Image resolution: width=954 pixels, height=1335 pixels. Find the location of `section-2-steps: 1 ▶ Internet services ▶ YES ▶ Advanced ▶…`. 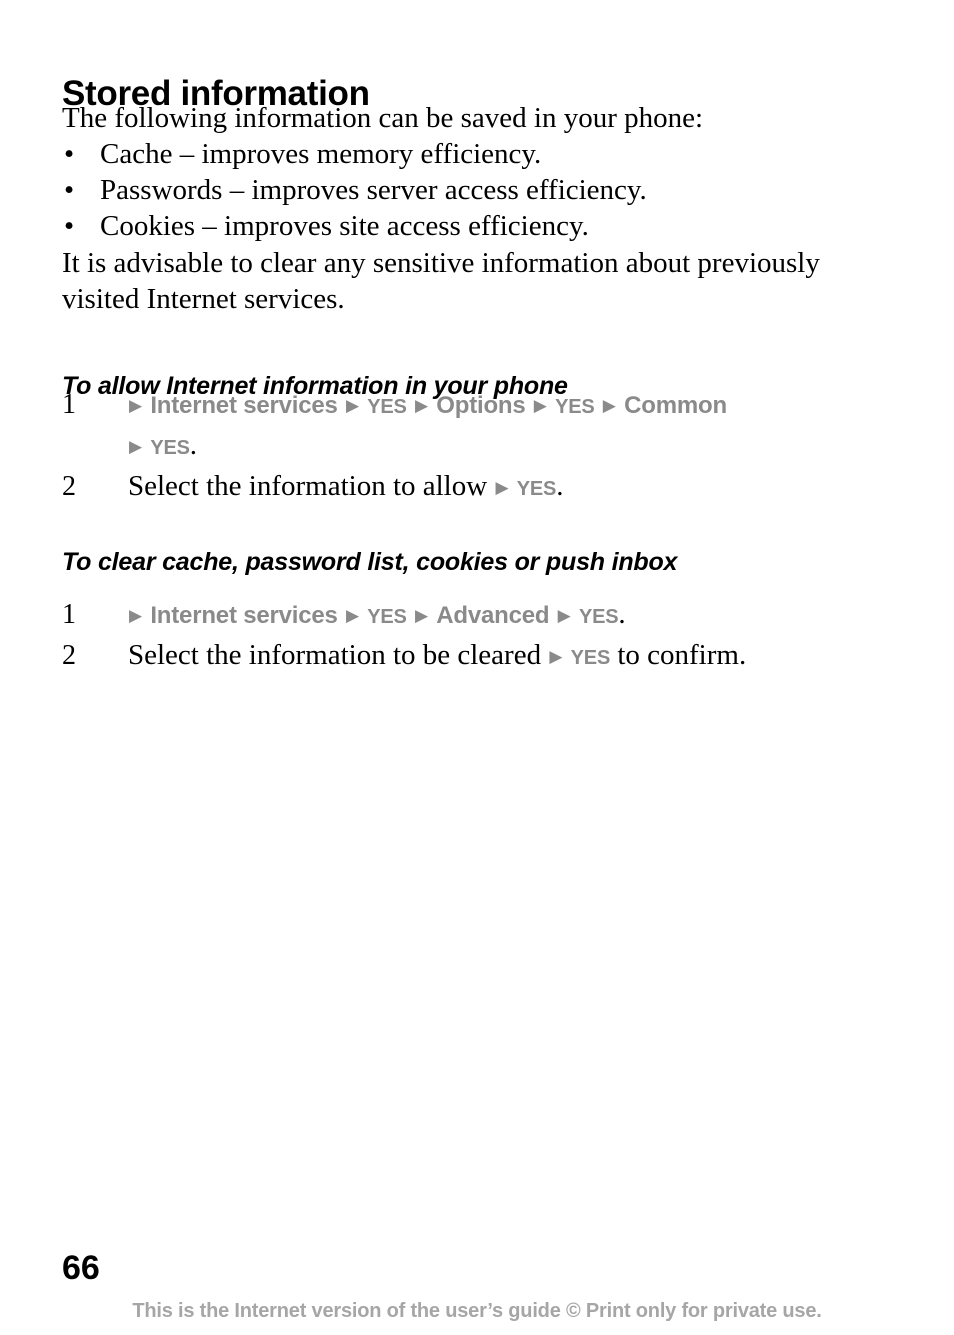

section-2-steps: 1 ▶ Internet services ▶ YES ▶ Advanced ▶… is located at coordinates (487, 637).